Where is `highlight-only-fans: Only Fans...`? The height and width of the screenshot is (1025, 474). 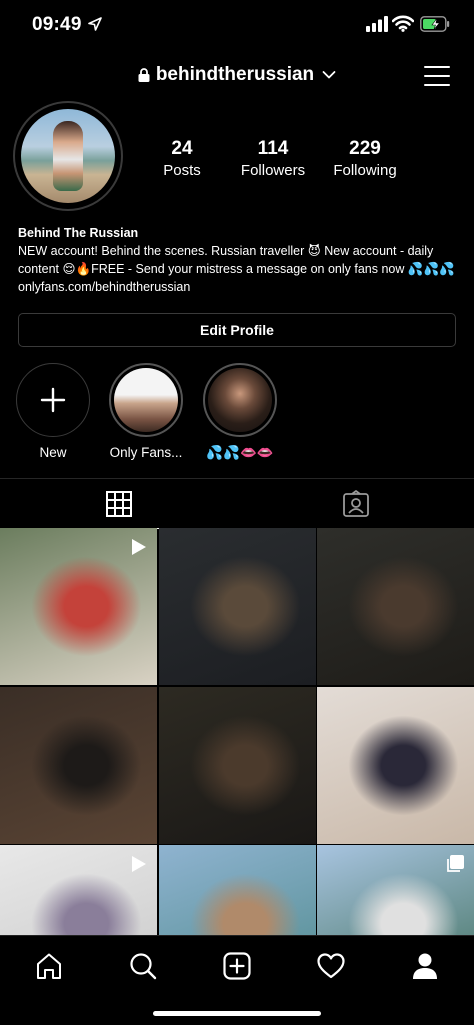 highlight-only-fans: Only Fans... is located at coordinates (146, 411).